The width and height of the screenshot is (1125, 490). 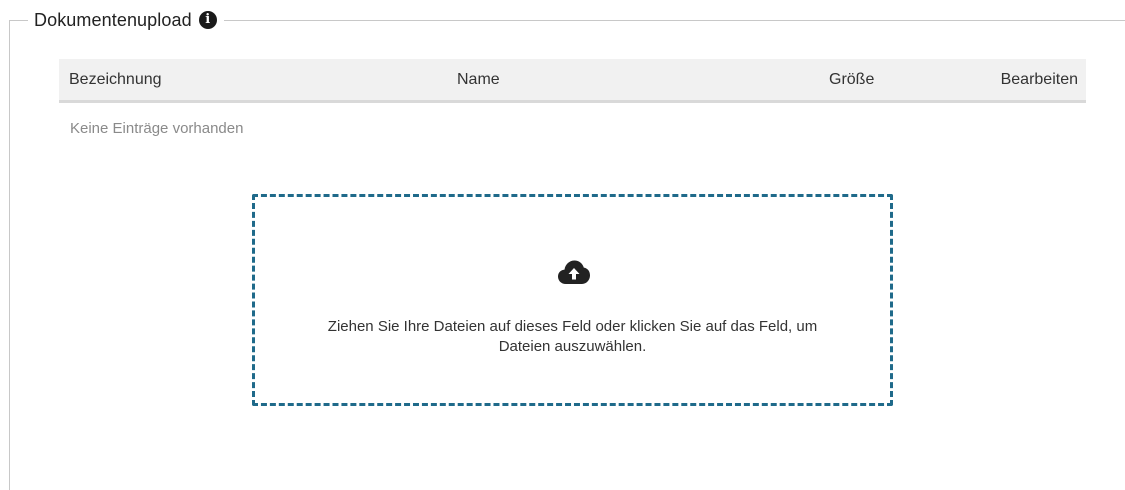 What do you see at coordinates (574, 272) in the screenshot?
I see `cloud-upload-icon` at bounding box center [574, 272].